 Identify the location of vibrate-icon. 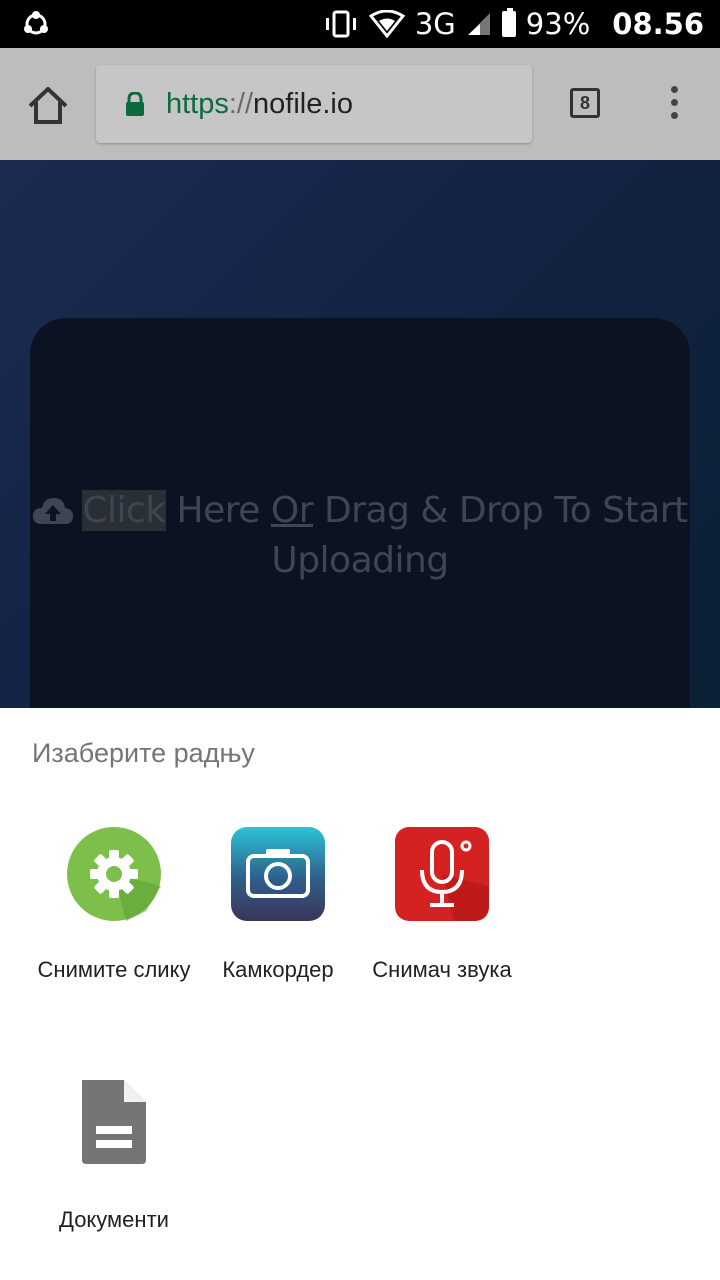
(340, 24).